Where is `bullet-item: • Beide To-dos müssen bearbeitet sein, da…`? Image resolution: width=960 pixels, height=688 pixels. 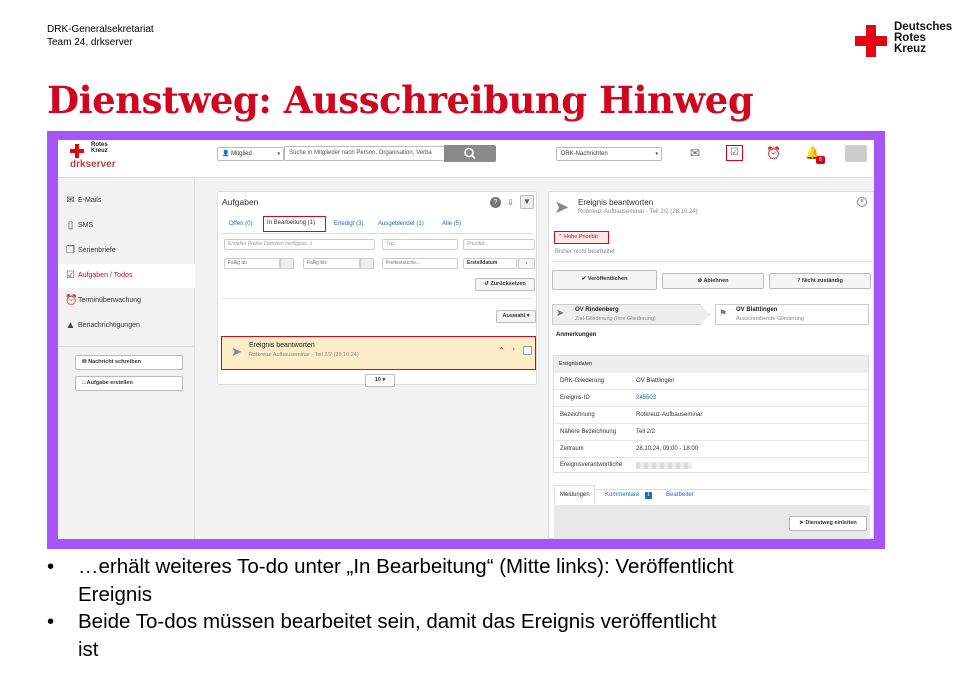 bullet-item: • Beide To-dos müssen bearbeitet sein, da… is located at coordinates (457, 635).